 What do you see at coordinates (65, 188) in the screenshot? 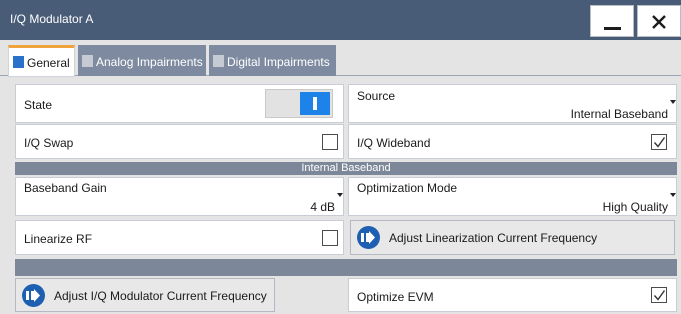
I see `baseband-gain-label: Baseband Gain` at bounding box center [65, 188].